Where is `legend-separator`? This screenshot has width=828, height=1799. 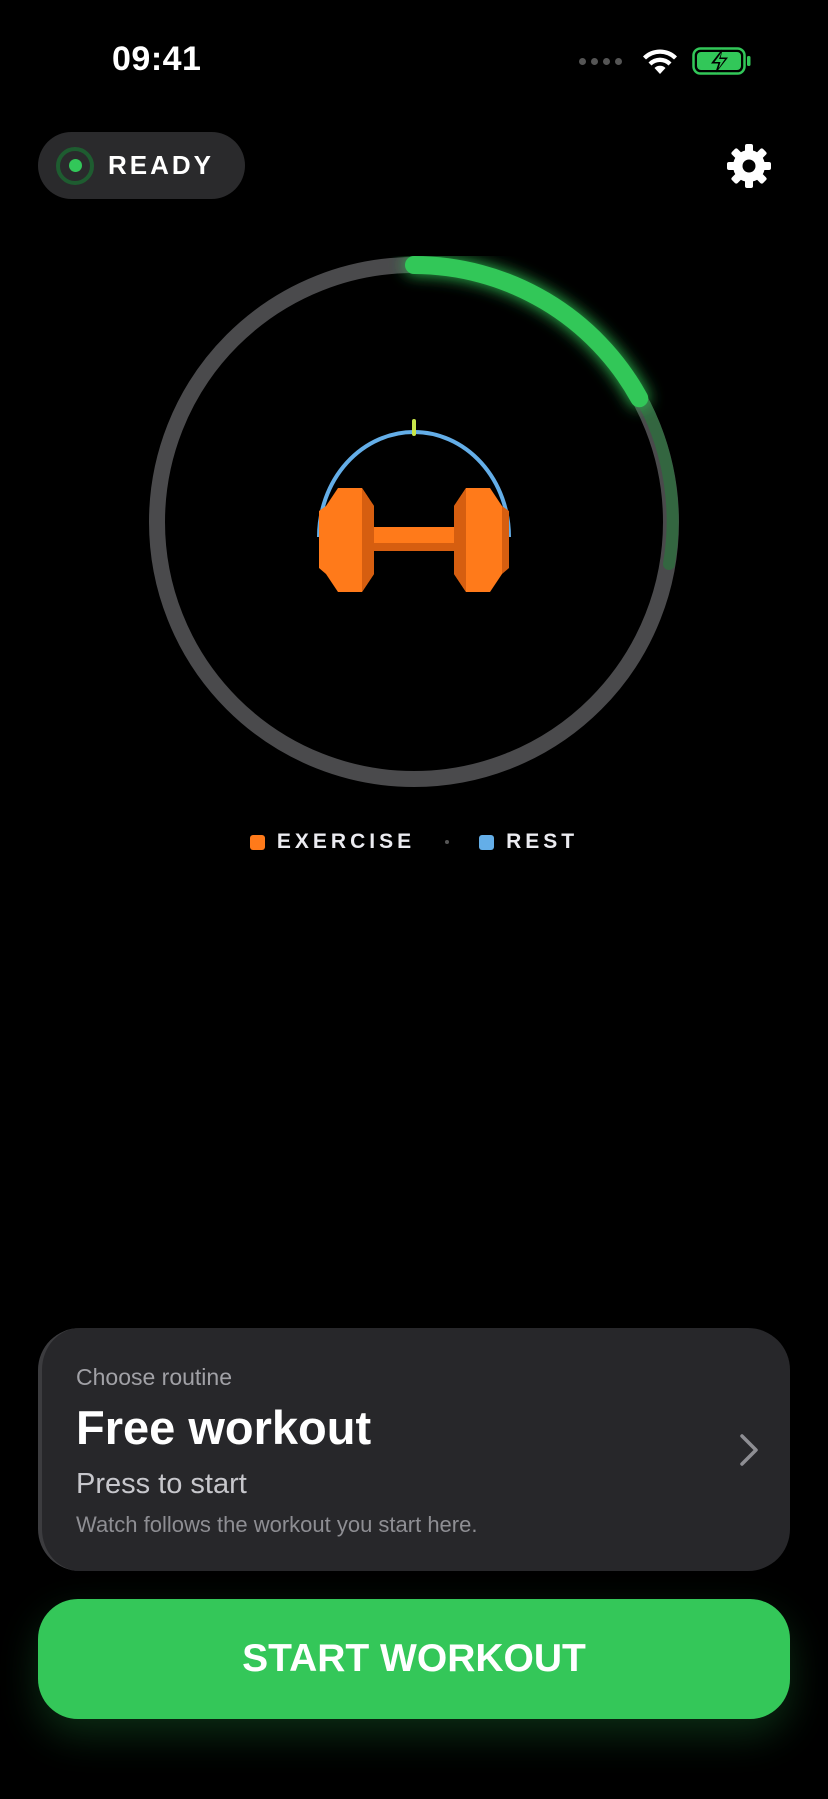 legend-separator is located at coordinates (447, 842).